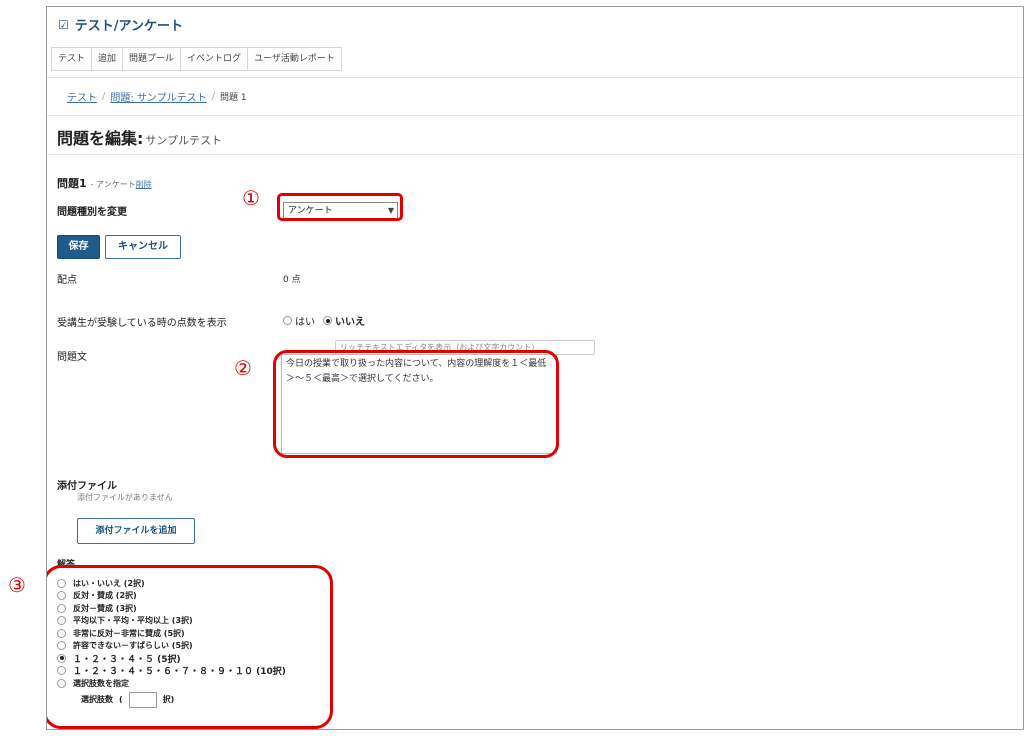 This screenshot has width=1032, height=736. Describe the element at coordinates (215, 59) in the screenshot. I see `tab-event-log: イベントログ` at that location.